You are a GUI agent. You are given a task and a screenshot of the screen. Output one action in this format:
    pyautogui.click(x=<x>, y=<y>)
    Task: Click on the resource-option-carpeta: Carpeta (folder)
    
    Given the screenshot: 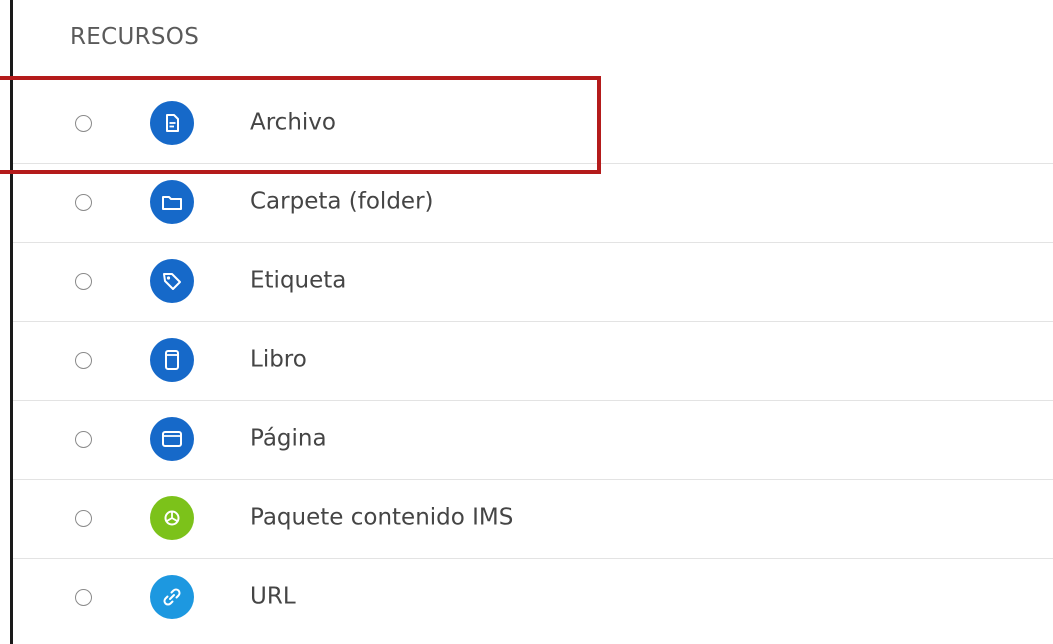 What is the action you would take?
    pyautogui.click(x=533, y=202)
    